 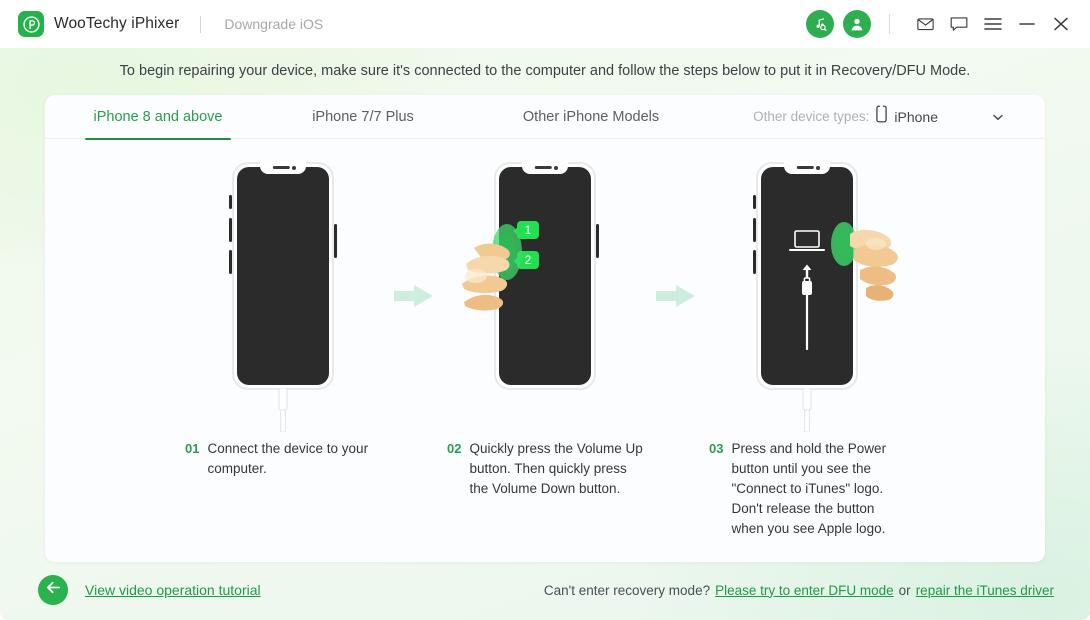 I want to click on tab-other-iphone-models: Other iPhone Models, so click(x=591, y=117).